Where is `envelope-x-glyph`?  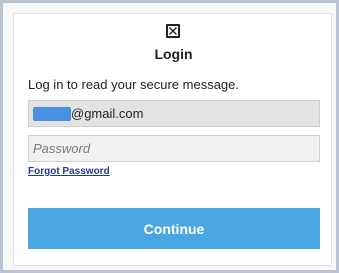 envelope-x-glyph is located at coordinates (173, 31).